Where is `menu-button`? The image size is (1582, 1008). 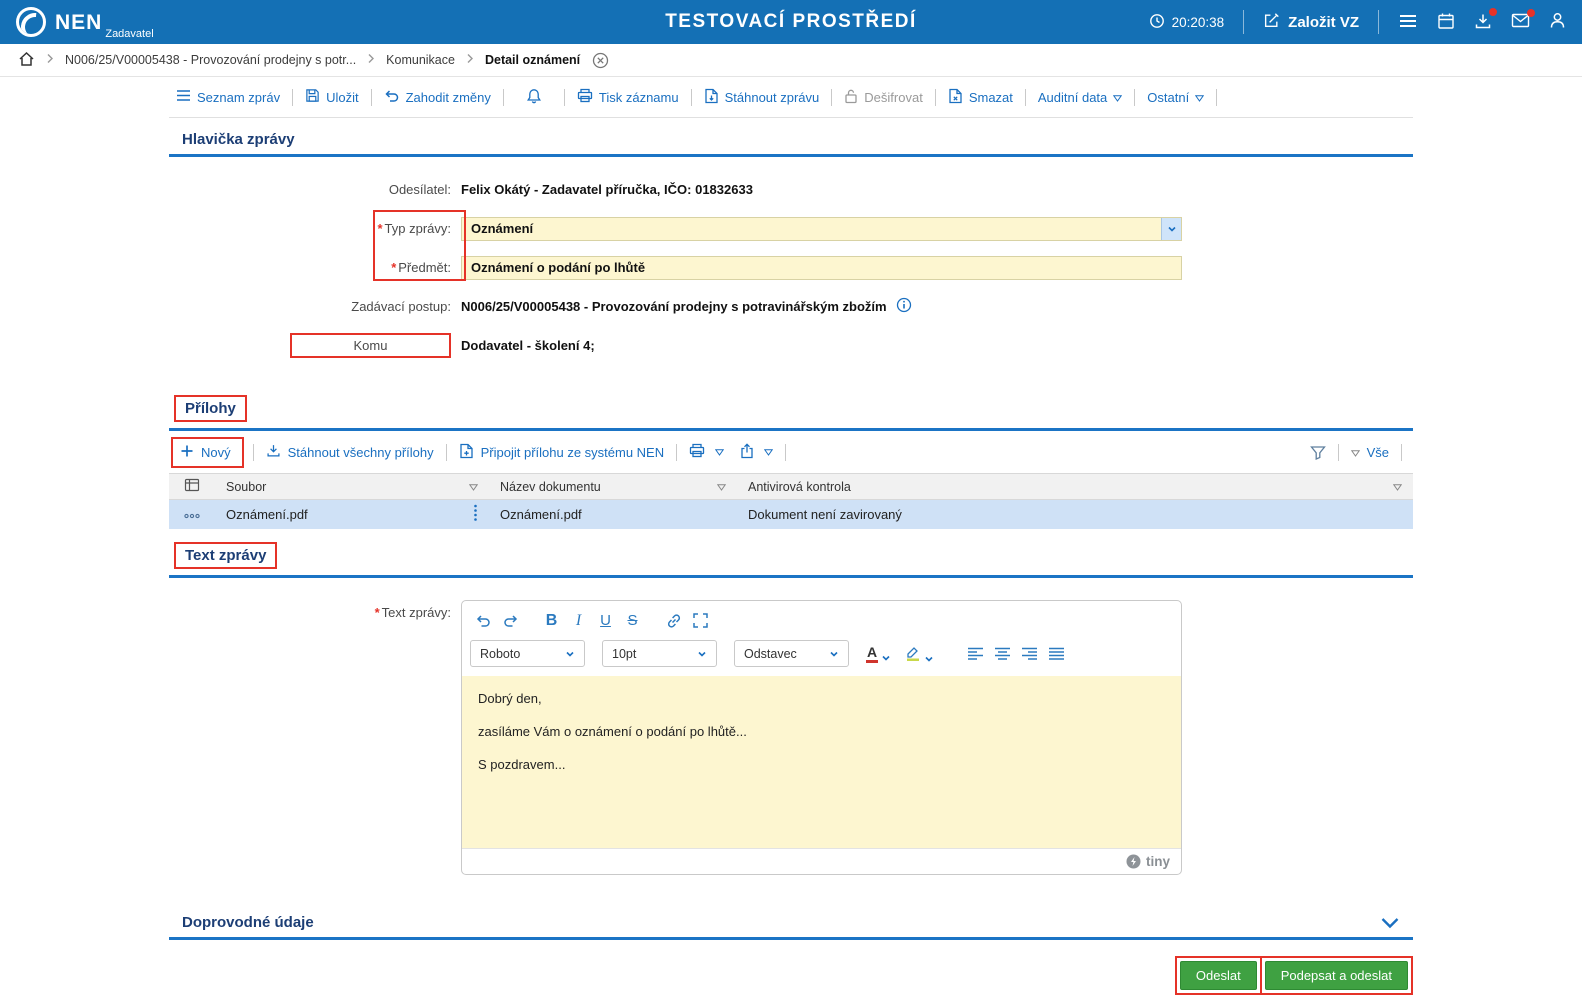 menu-button is located at coordinates (1408, 22).